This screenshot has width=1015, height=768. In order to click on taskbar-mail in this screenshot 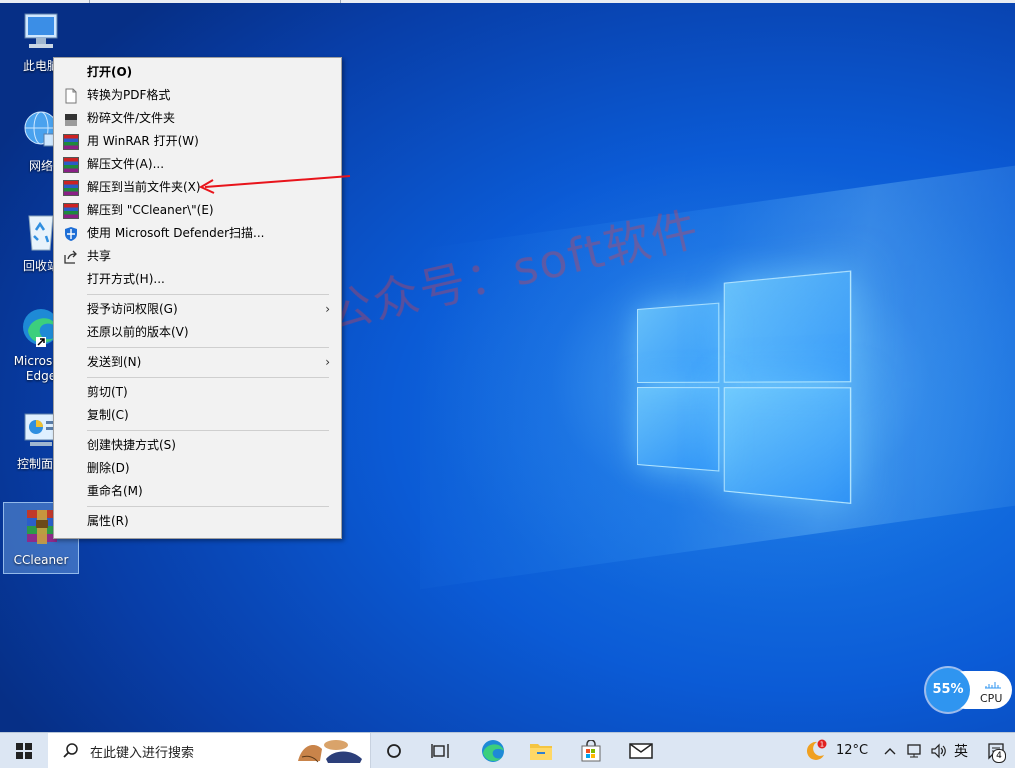, I will do `click(641, 750)`.